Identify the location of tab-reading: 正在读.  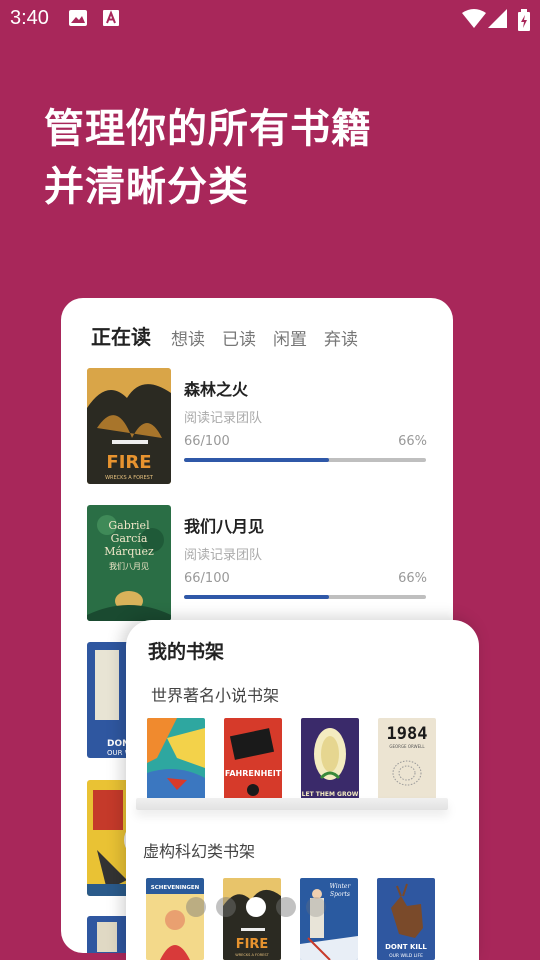
(121, 335).